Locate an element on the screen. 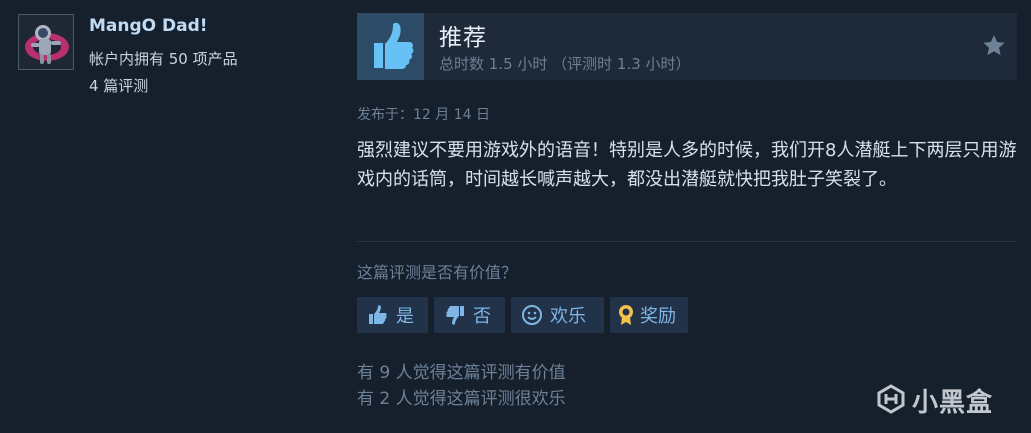 The width and height of the screenshot is (1031, 433). funny-count: 有 2 人觉得这篇评测很欢乐 is located at coordinates (461, 399).